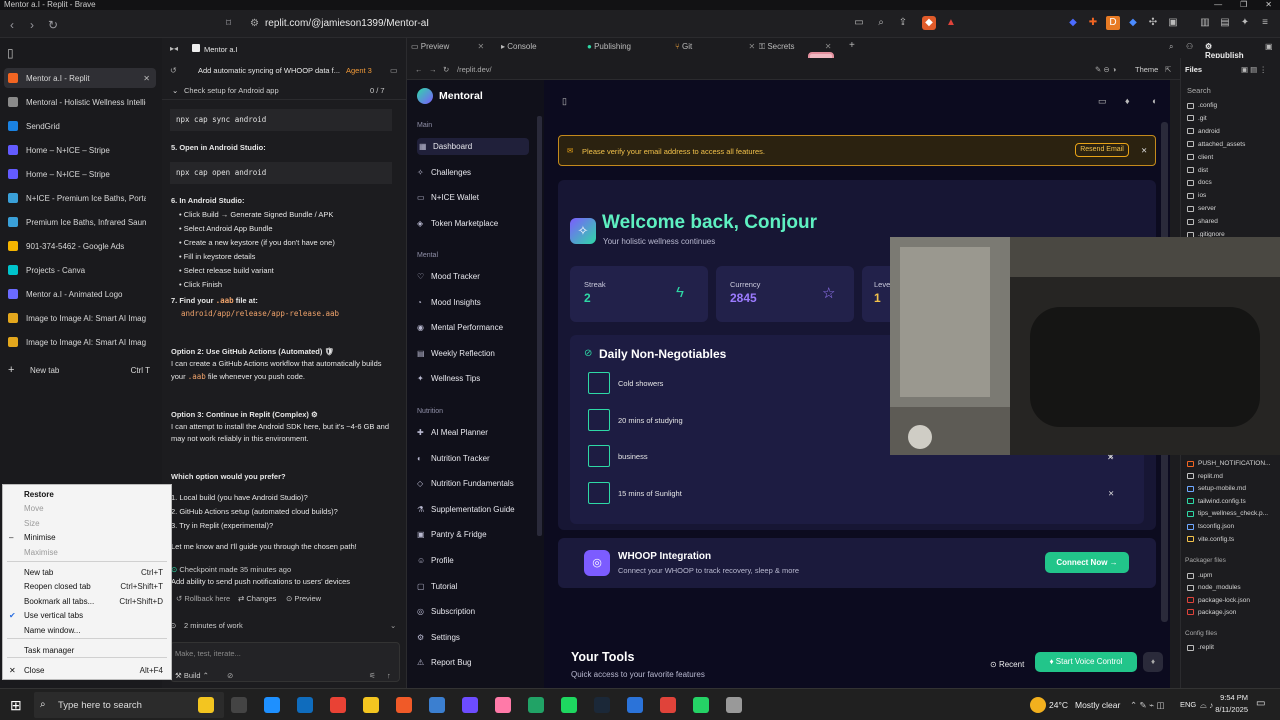  Describe the element at coordinates (1265, 23) in the screenshot. I see `menu-icon: ≡` at that location.